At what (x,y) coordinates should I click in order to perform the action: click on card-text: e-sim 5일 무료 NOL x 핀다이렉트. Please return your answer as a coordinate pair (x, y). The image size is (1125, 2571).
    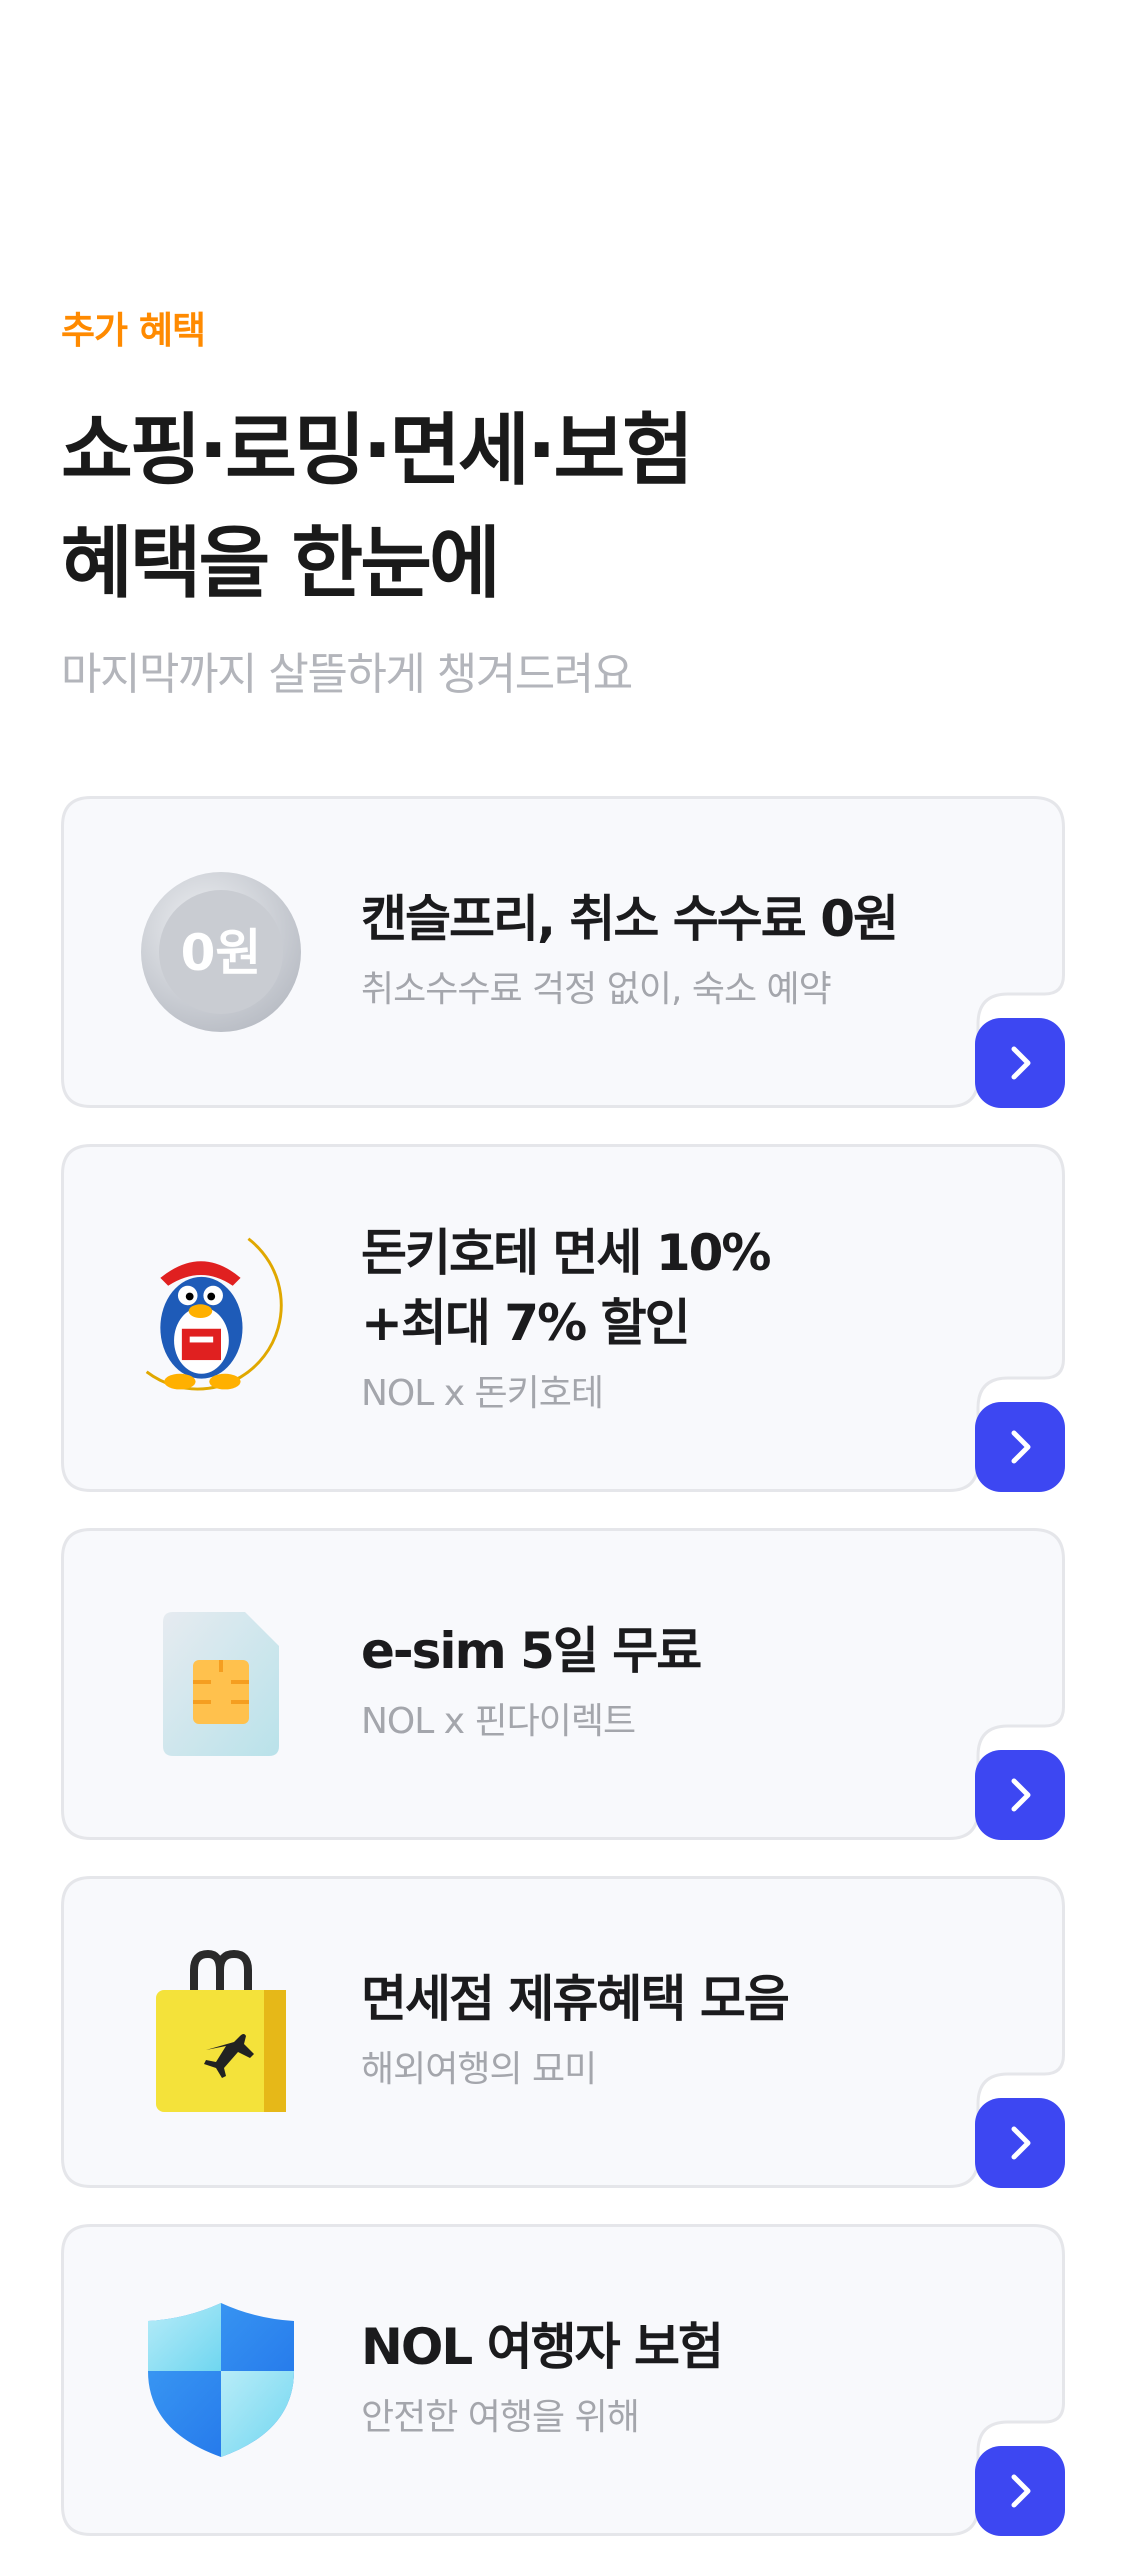
    Looking at the image, I should click on (531, 1680).